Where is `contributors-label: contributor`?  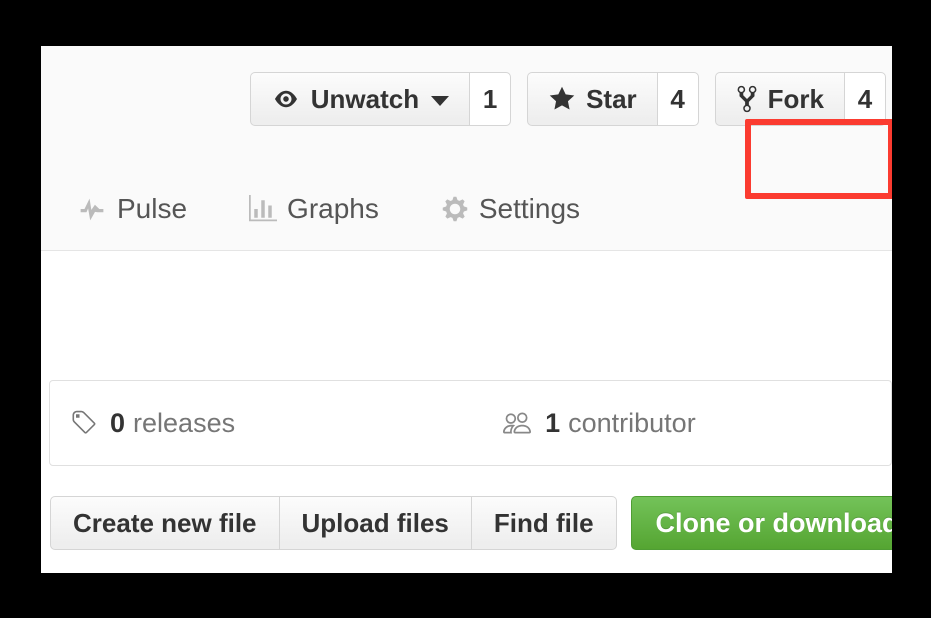
contributors-label: contributor is located at coordinates (632, 422).